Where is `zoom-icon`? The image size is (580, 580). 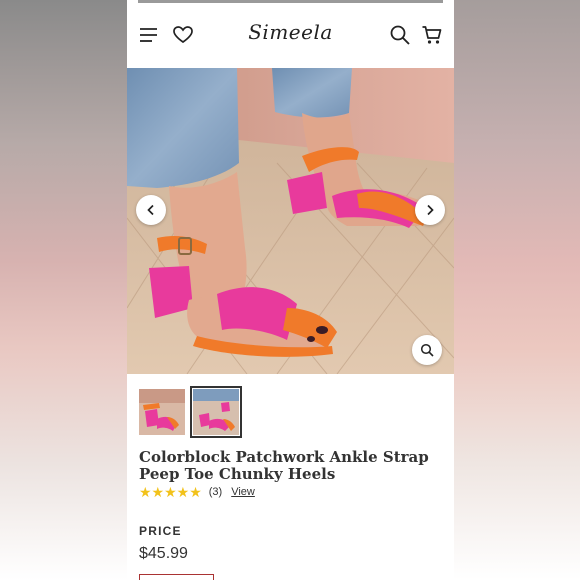
zoom-icon is located at coordinates (427, 350).